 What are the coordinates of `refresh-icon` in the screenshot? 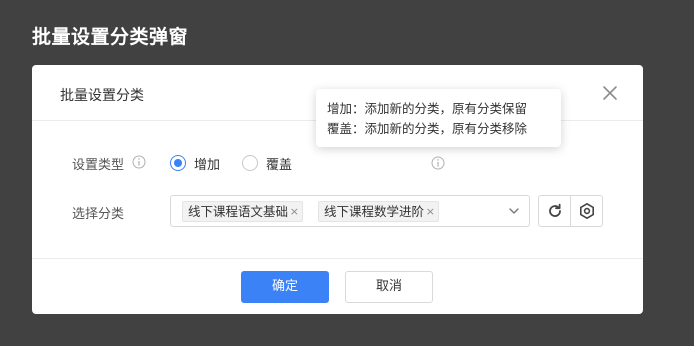 It's located at (555, 210).